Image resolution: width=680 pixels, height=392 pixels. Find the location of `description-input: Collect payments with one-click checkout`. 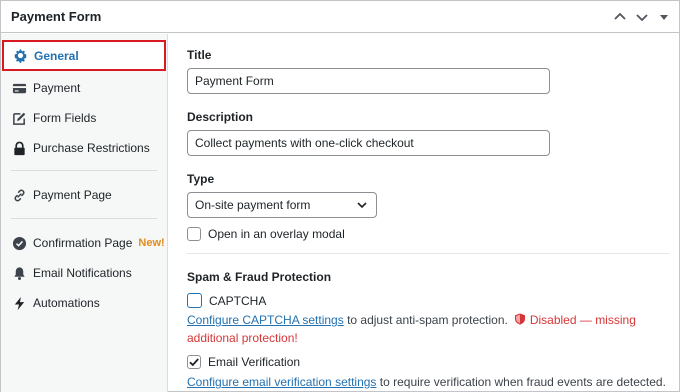

description-input: Collect payments with one-click checkout is located at coordinates (368, 143).